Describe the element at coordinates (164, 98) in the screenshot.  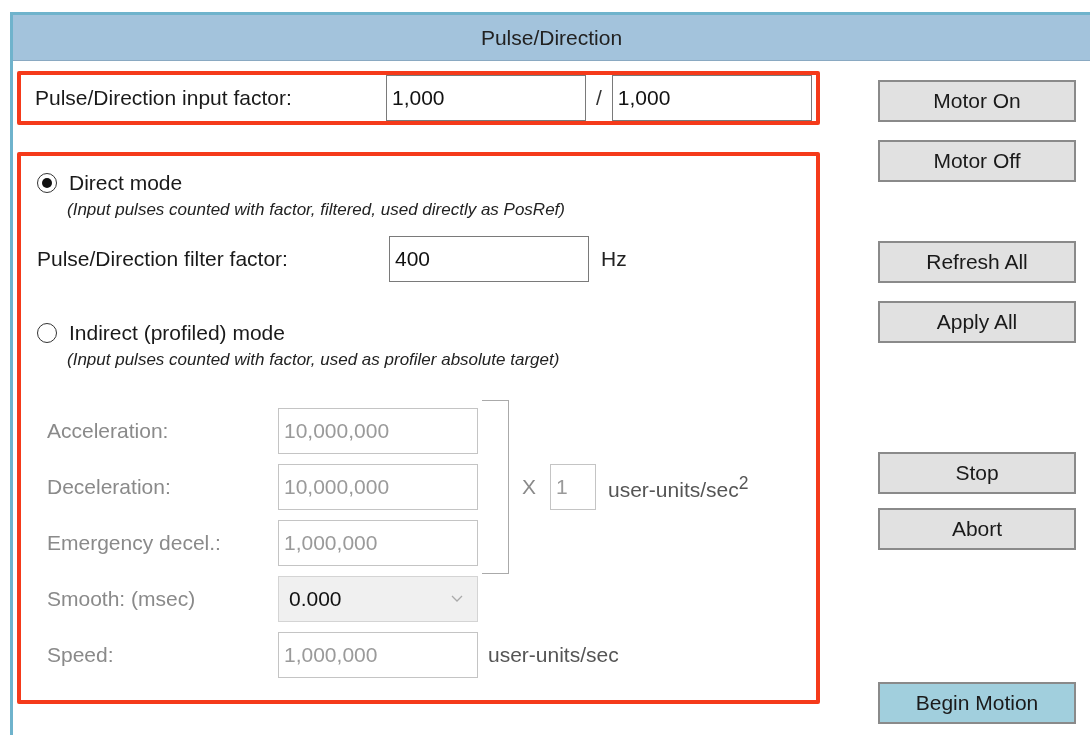
I see `field-label: Pulse/Direction input factor:` at that location.